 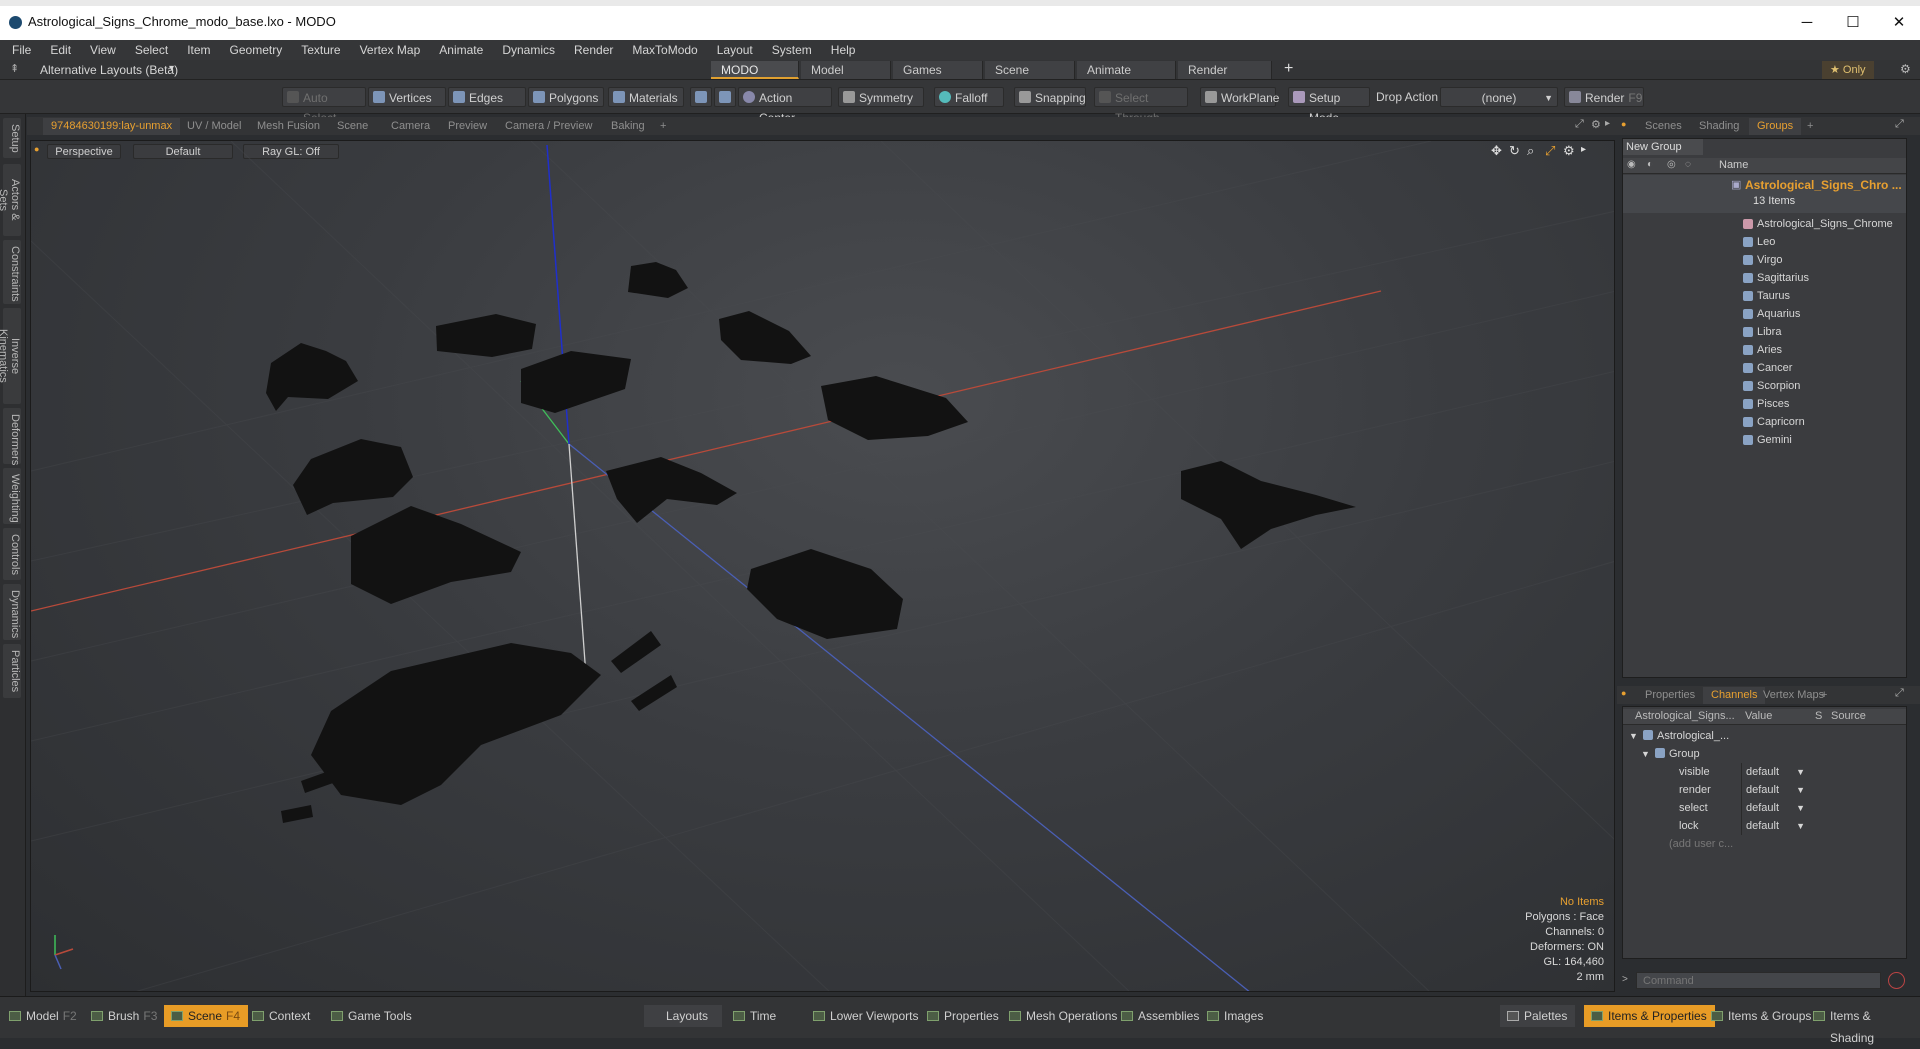 What do you see at coordinates (12, 554) in the screenshot?
I see `left-tab-controls: Controls` at bounding box center [12, 554].